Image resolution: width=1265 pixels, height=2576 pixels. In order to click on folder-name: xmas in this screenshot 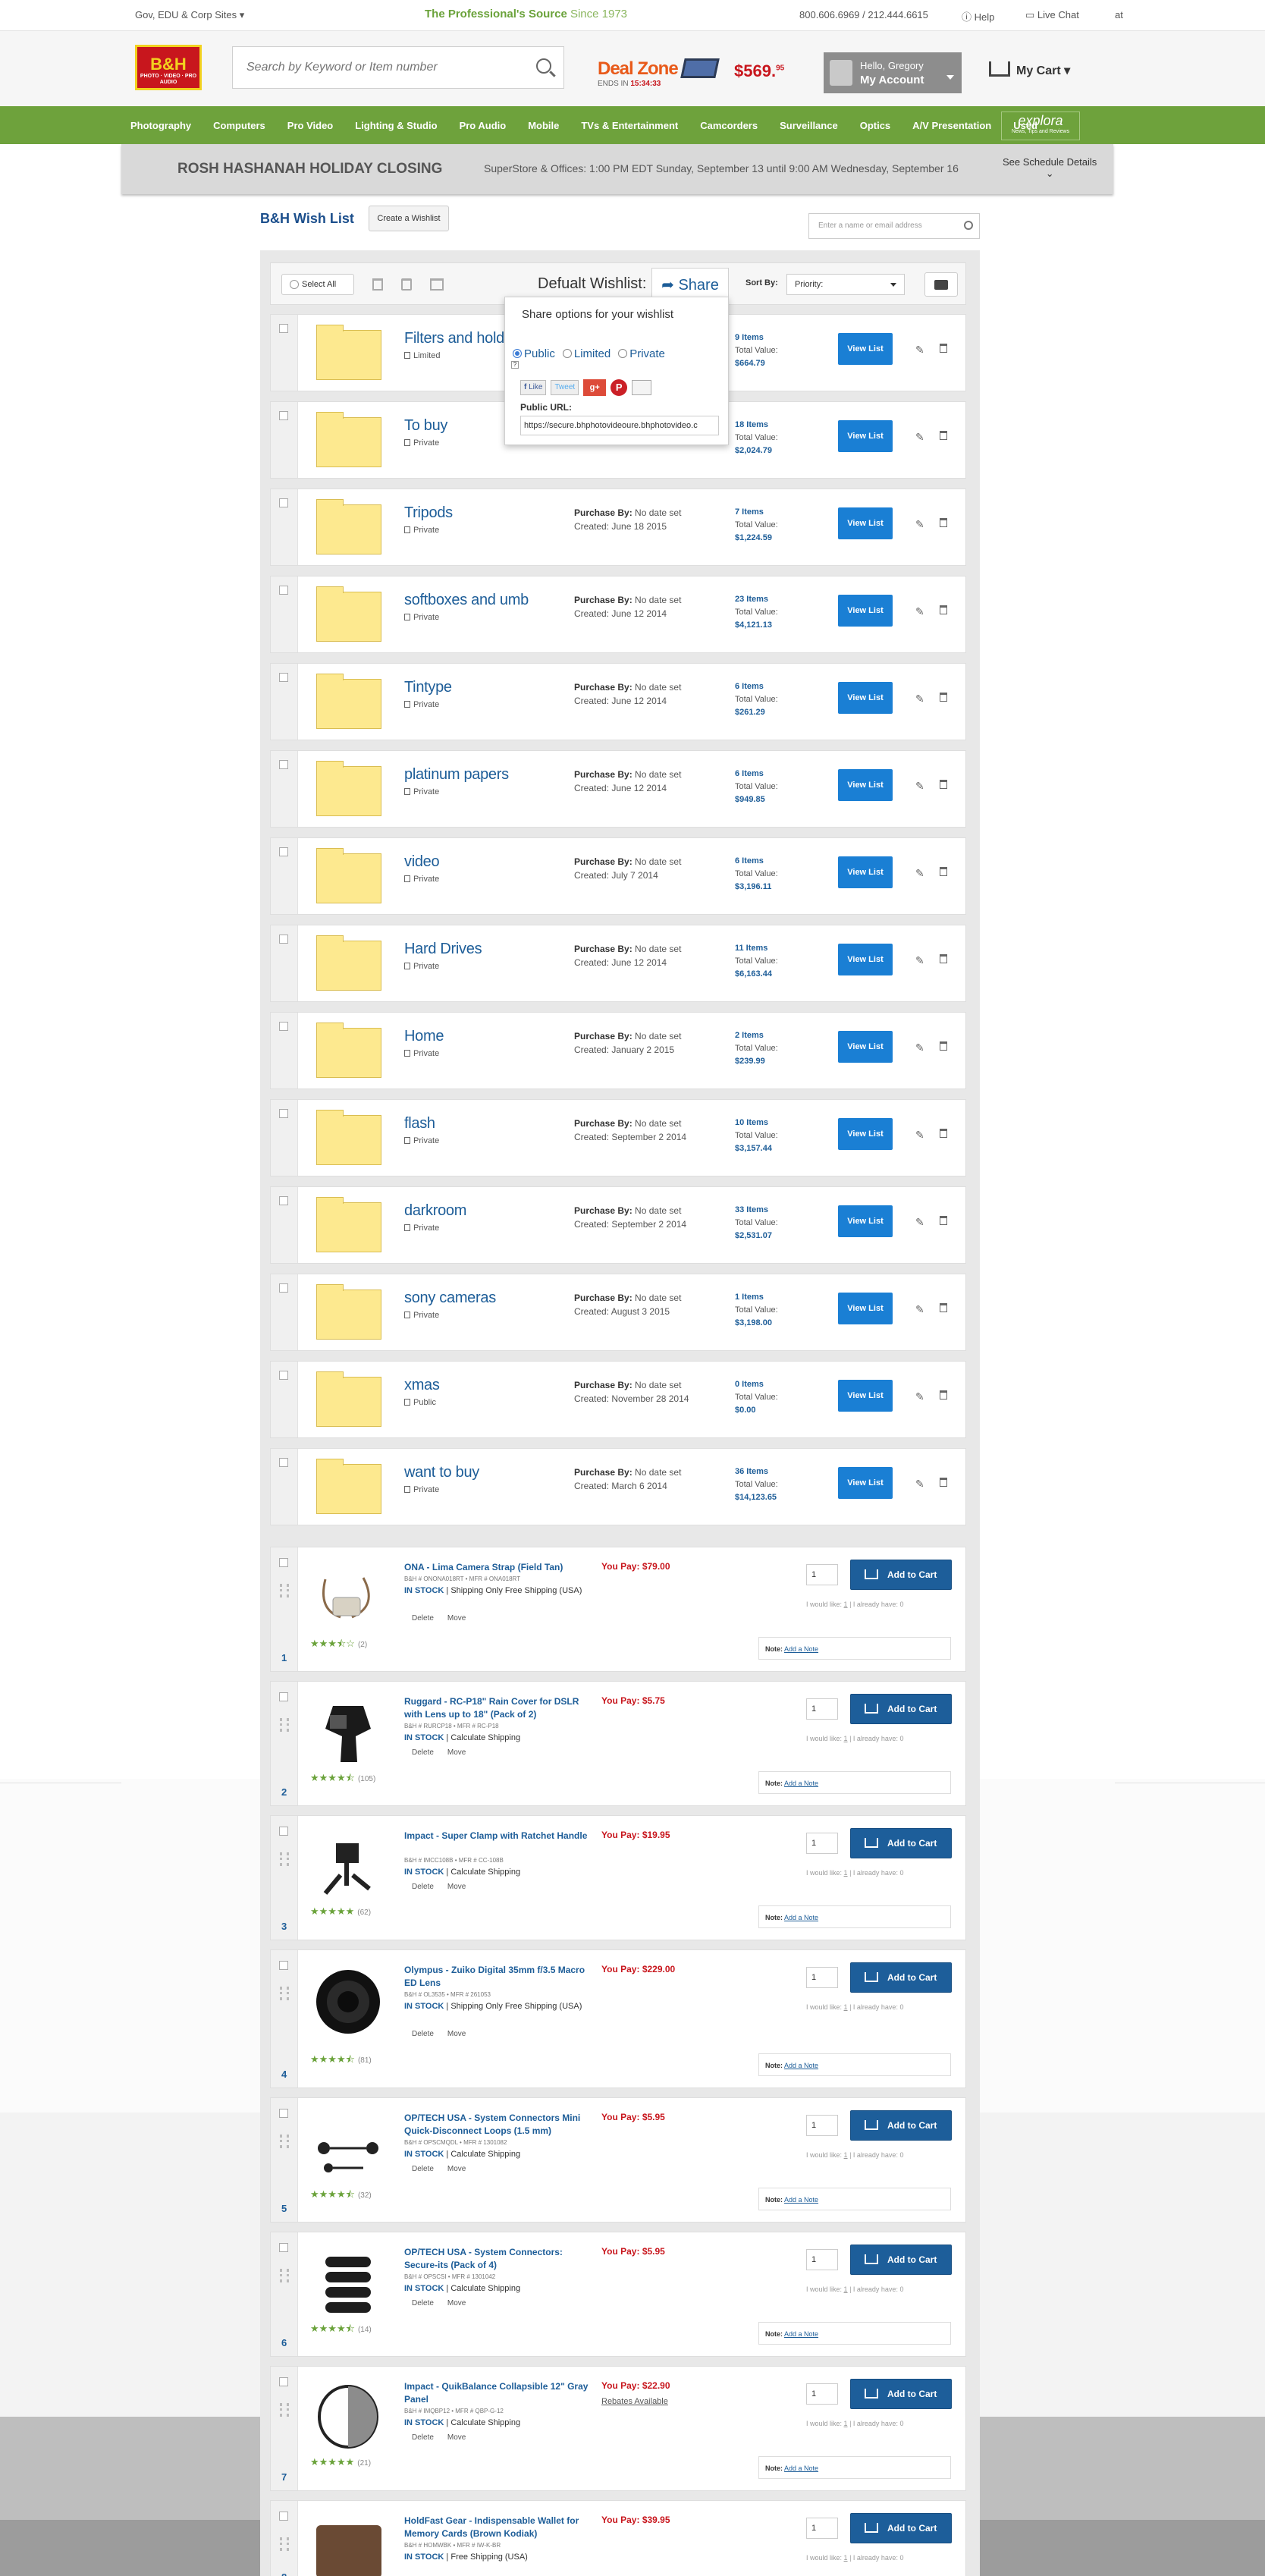, I will do `click(422, 1385)`.